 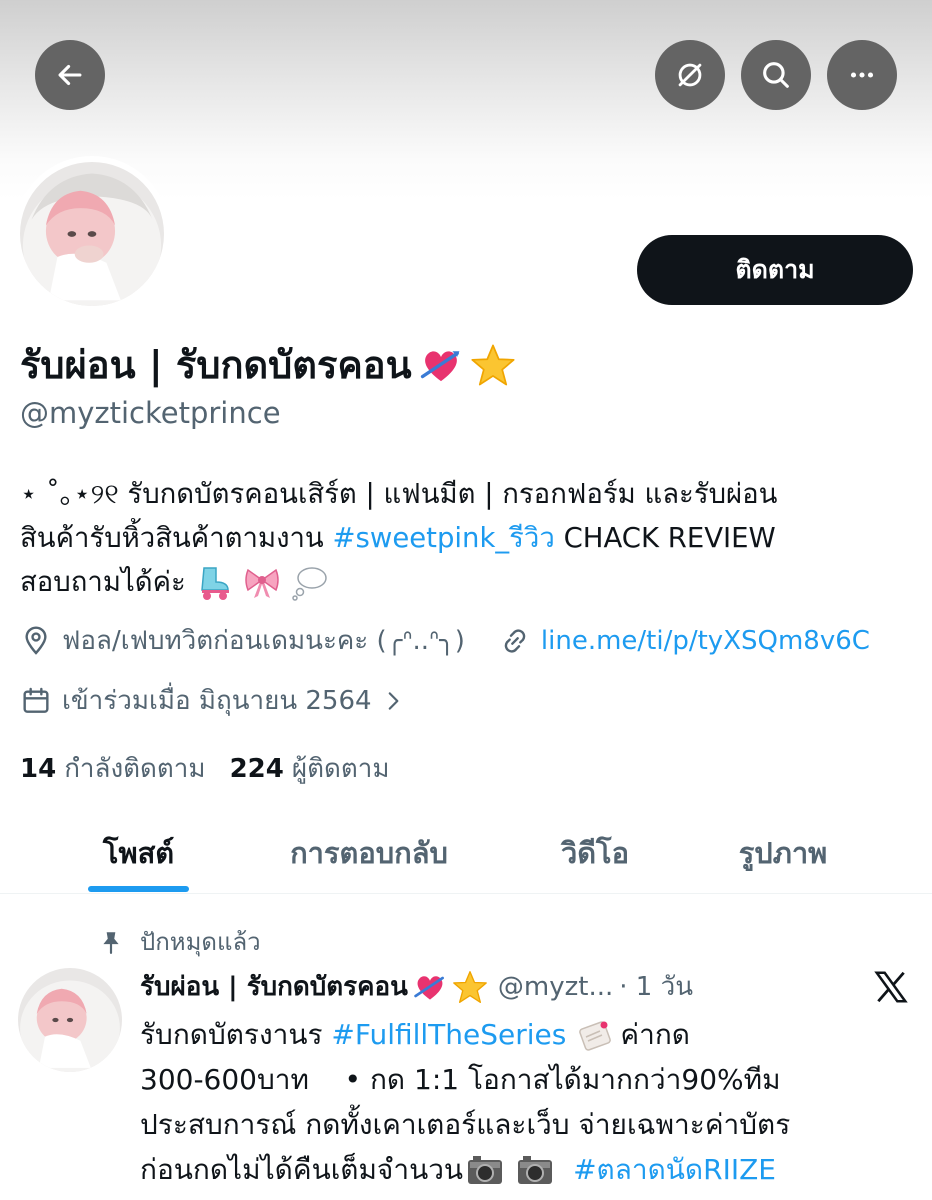 I want to click on link-icon, so click(x=515, y=640).